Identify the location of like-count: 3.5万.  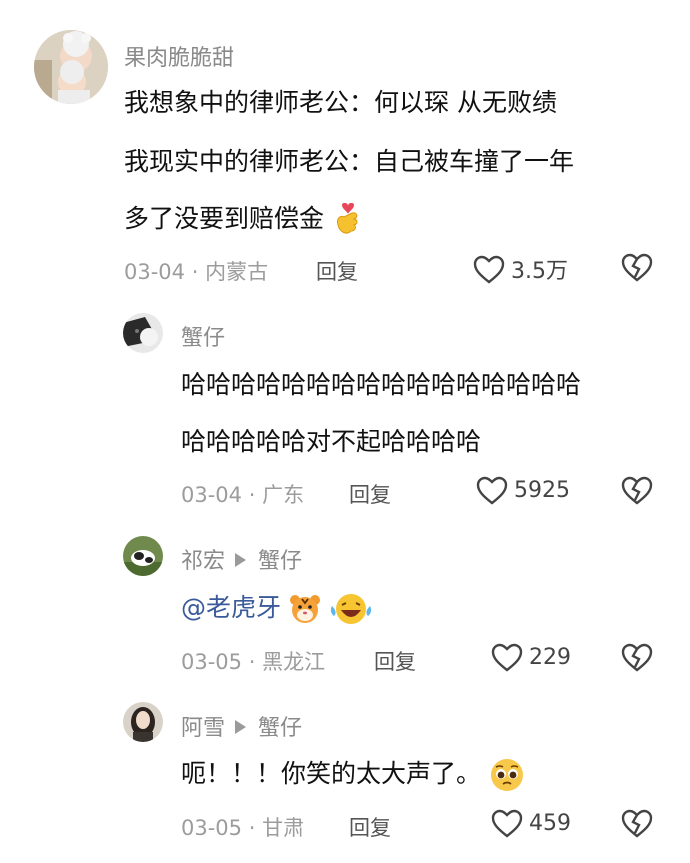
(539, 271).